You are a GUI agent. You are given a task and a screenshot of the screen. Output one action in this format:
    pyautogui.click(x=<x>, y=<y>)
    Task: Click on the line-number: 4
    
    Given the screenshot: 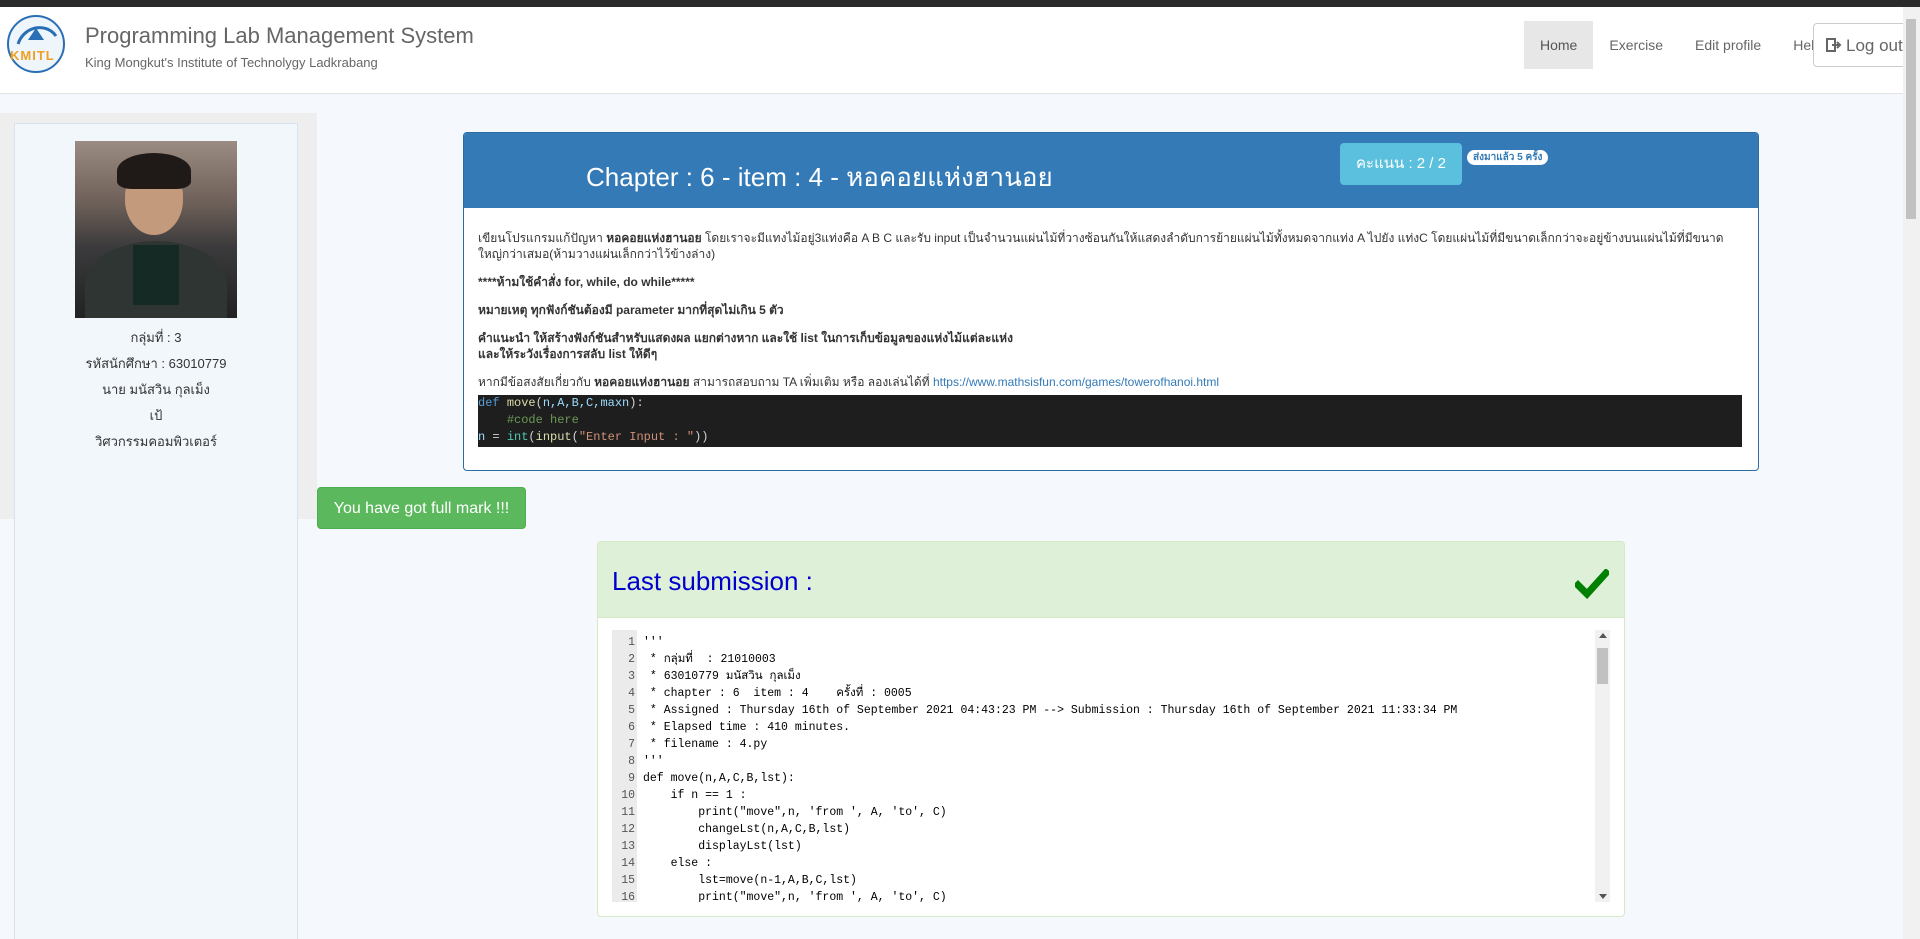 What is the action you would take?
    pyautogui.click(x=631, y=693)
    